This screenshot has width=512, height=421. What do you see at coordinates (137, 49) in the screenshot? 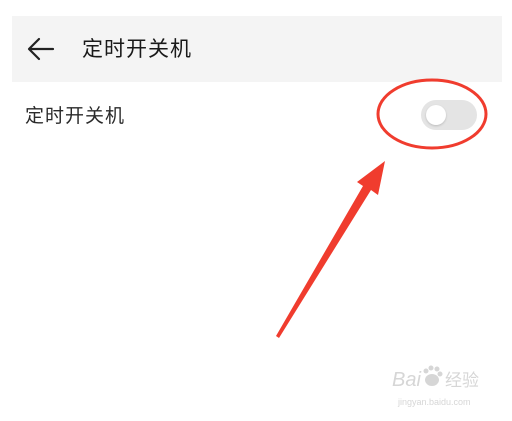
I see `page-title: 定时开关机` at bounding box center [137, 49].